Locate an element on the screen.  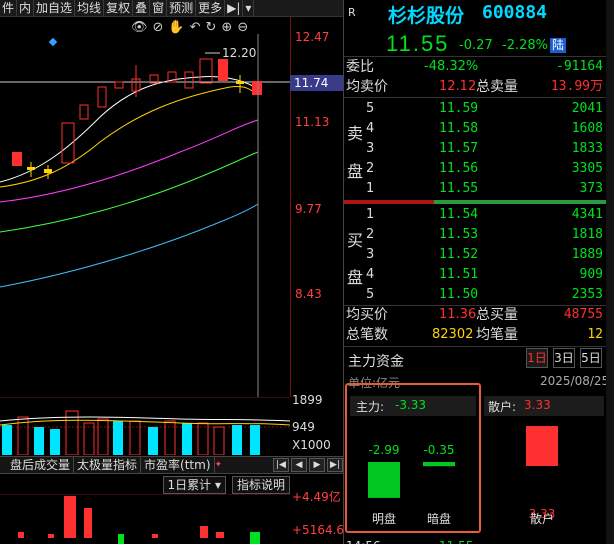
bid-row: 5 11.50 2353 is located at coordinates (475, 295).